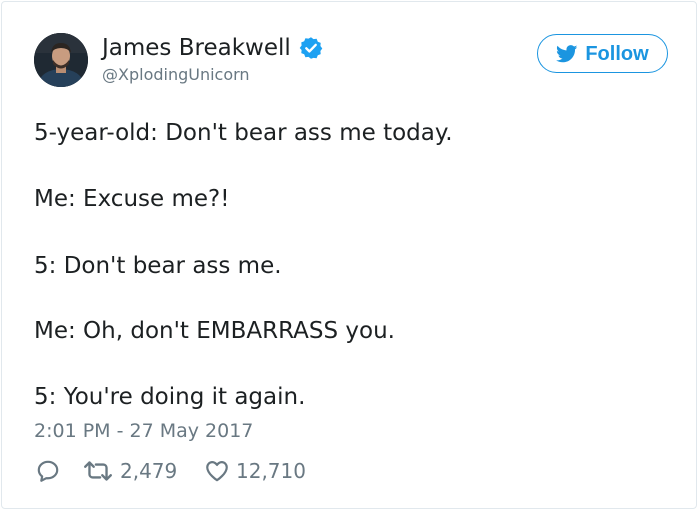 This screenshot has width=700, height=512. What do you see at coordinates (176, 75) in the screenshot?
I see `author-handle: @XplodingUnicorn` at bounding box center [176, 75].